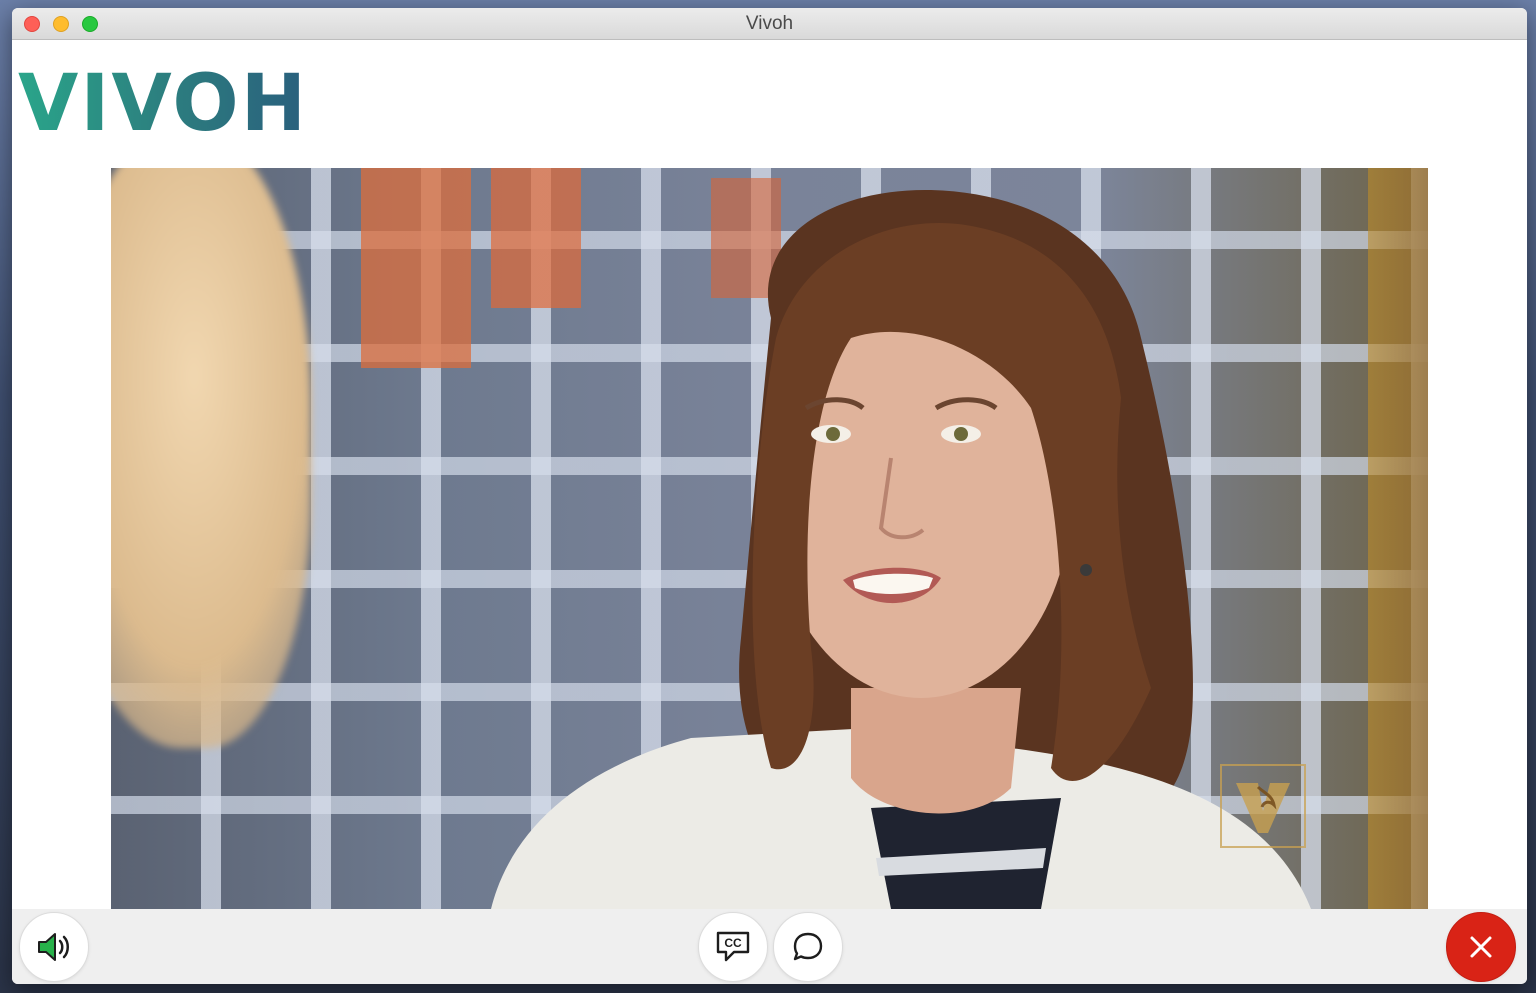  I want to click on chat-bubble-icon, so click(808, 946).